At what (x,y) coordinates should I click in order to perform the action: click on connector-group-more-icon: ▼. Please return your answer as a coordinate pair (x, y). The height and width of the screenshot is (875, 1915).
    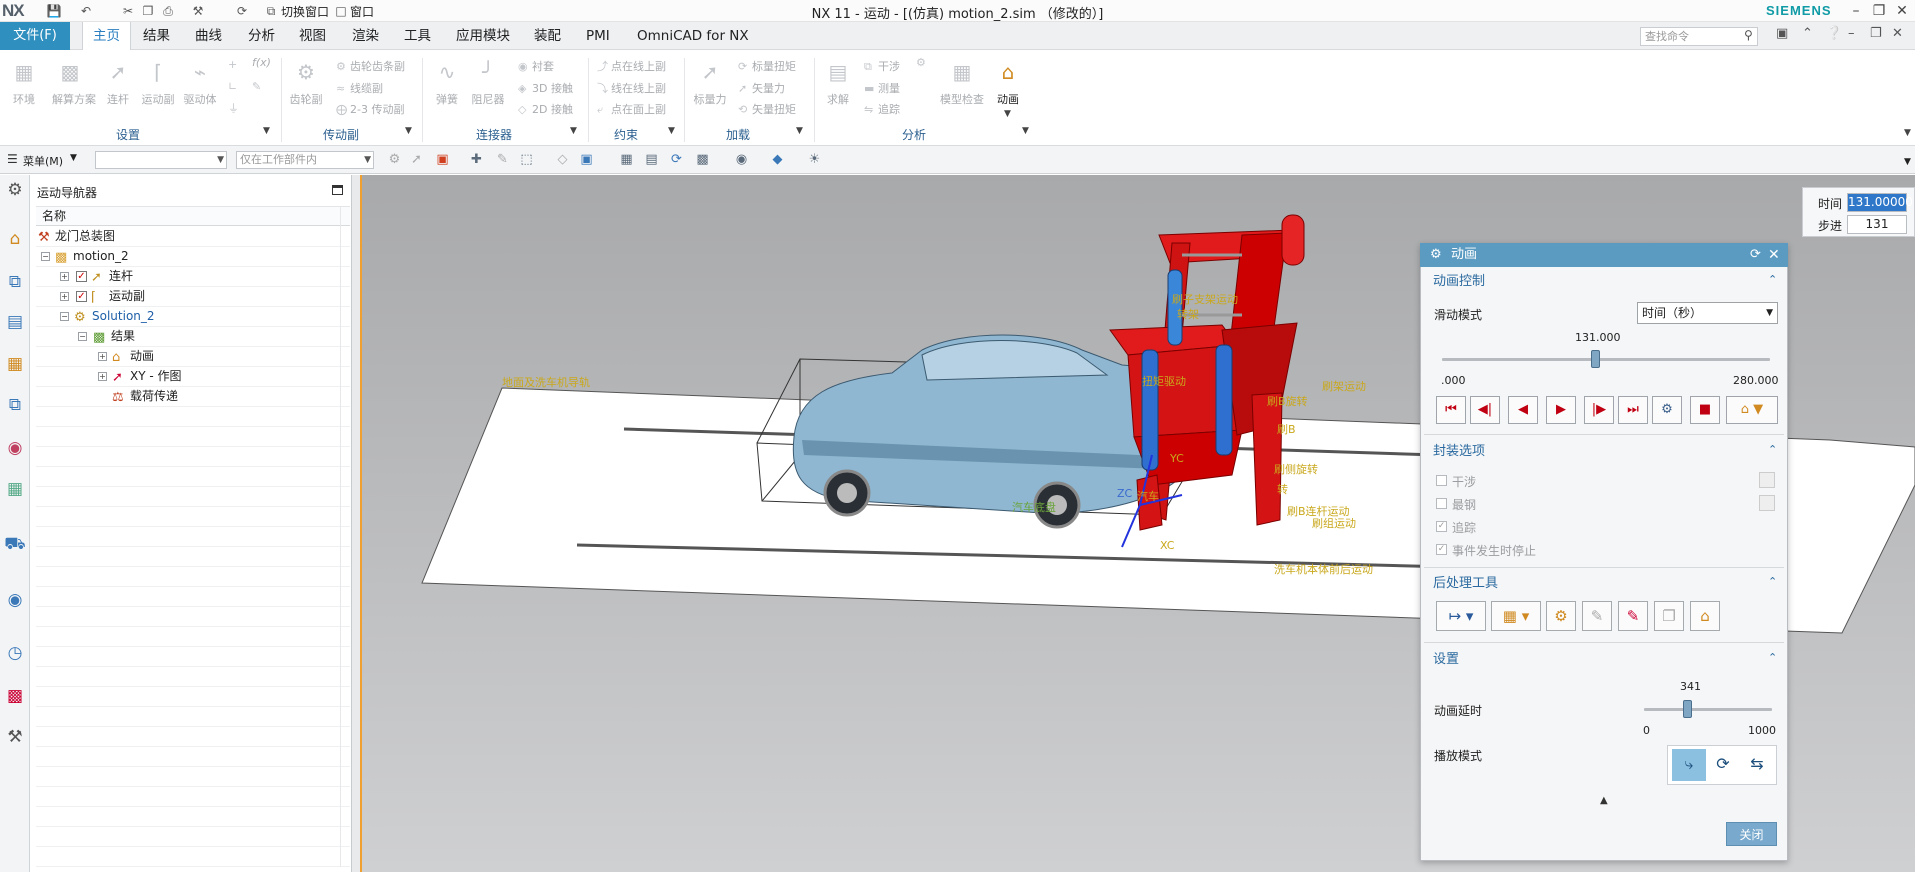
    Looking at the image, I should click on (573, 131).